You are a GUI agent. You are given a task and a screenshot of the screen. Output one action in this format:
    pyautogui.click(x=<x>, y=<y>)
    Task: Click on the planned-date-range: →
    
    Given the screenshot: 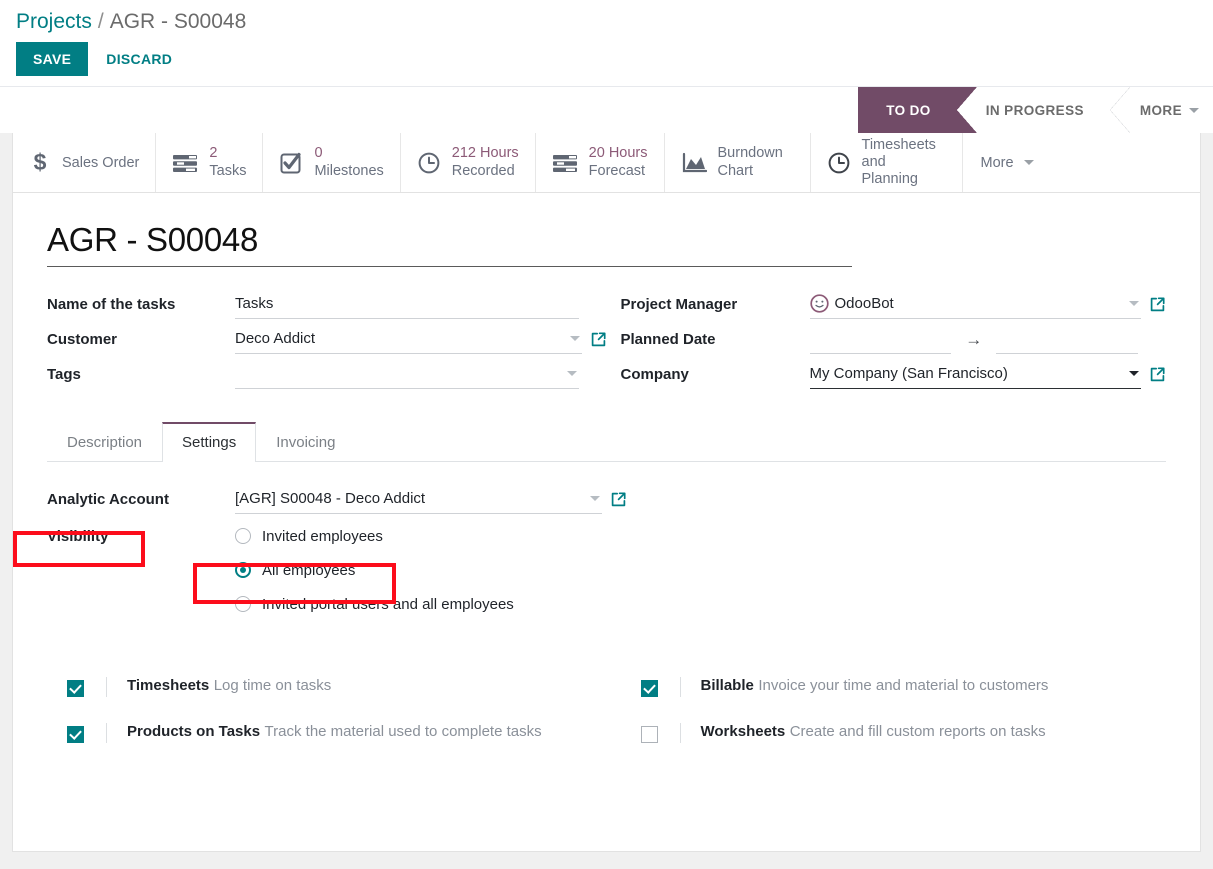 What is the action you would take?
    pyautogui.click(x=973, y=339)
    